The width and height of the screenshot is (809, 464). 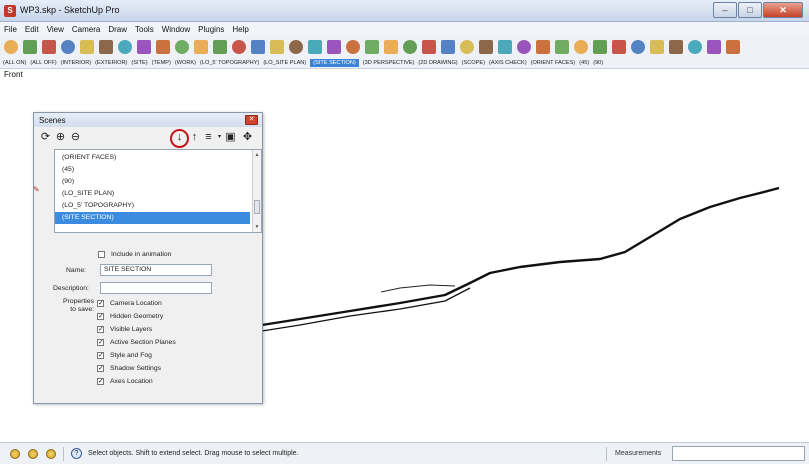 I want to click on 3d-text-icon, so click(x=524, y=47).